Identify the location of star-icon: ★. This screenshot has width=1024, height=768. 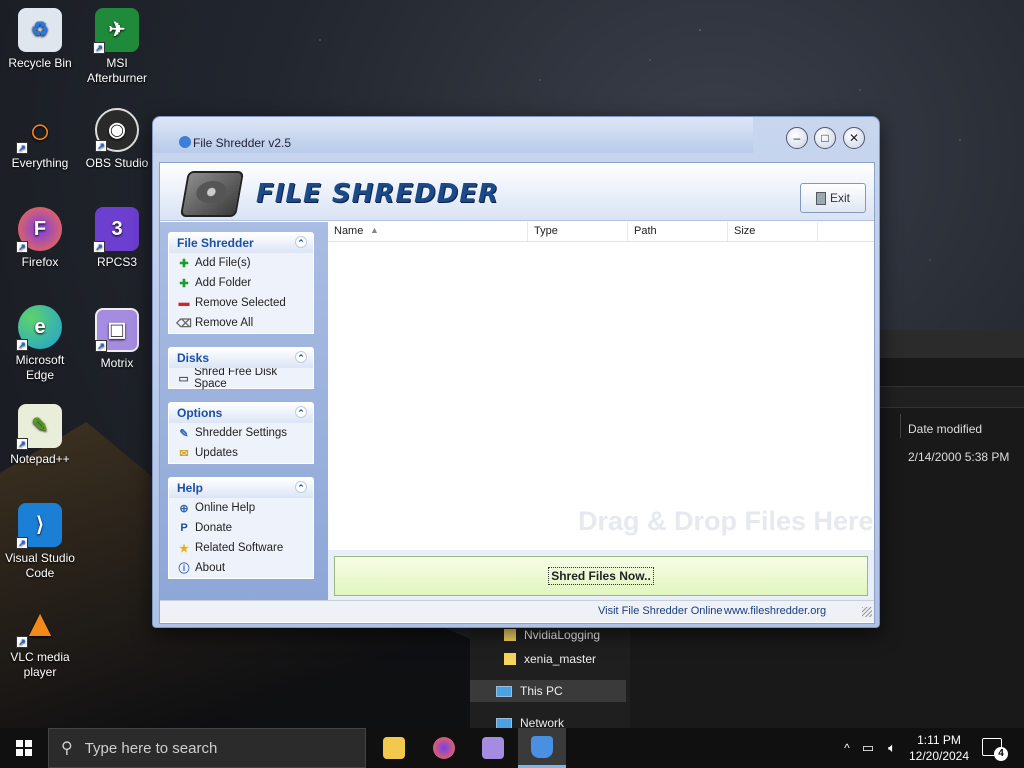
(184, 548).